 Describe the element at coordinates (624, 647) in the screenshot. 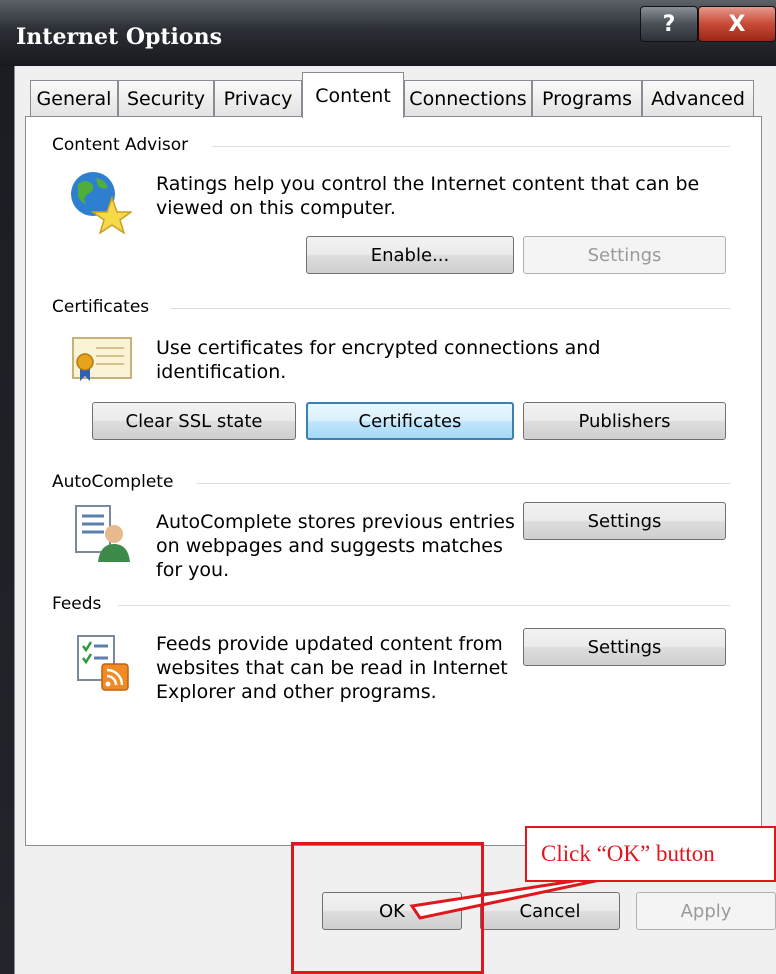

I see `feeds-settings-button: Settings` at that location.